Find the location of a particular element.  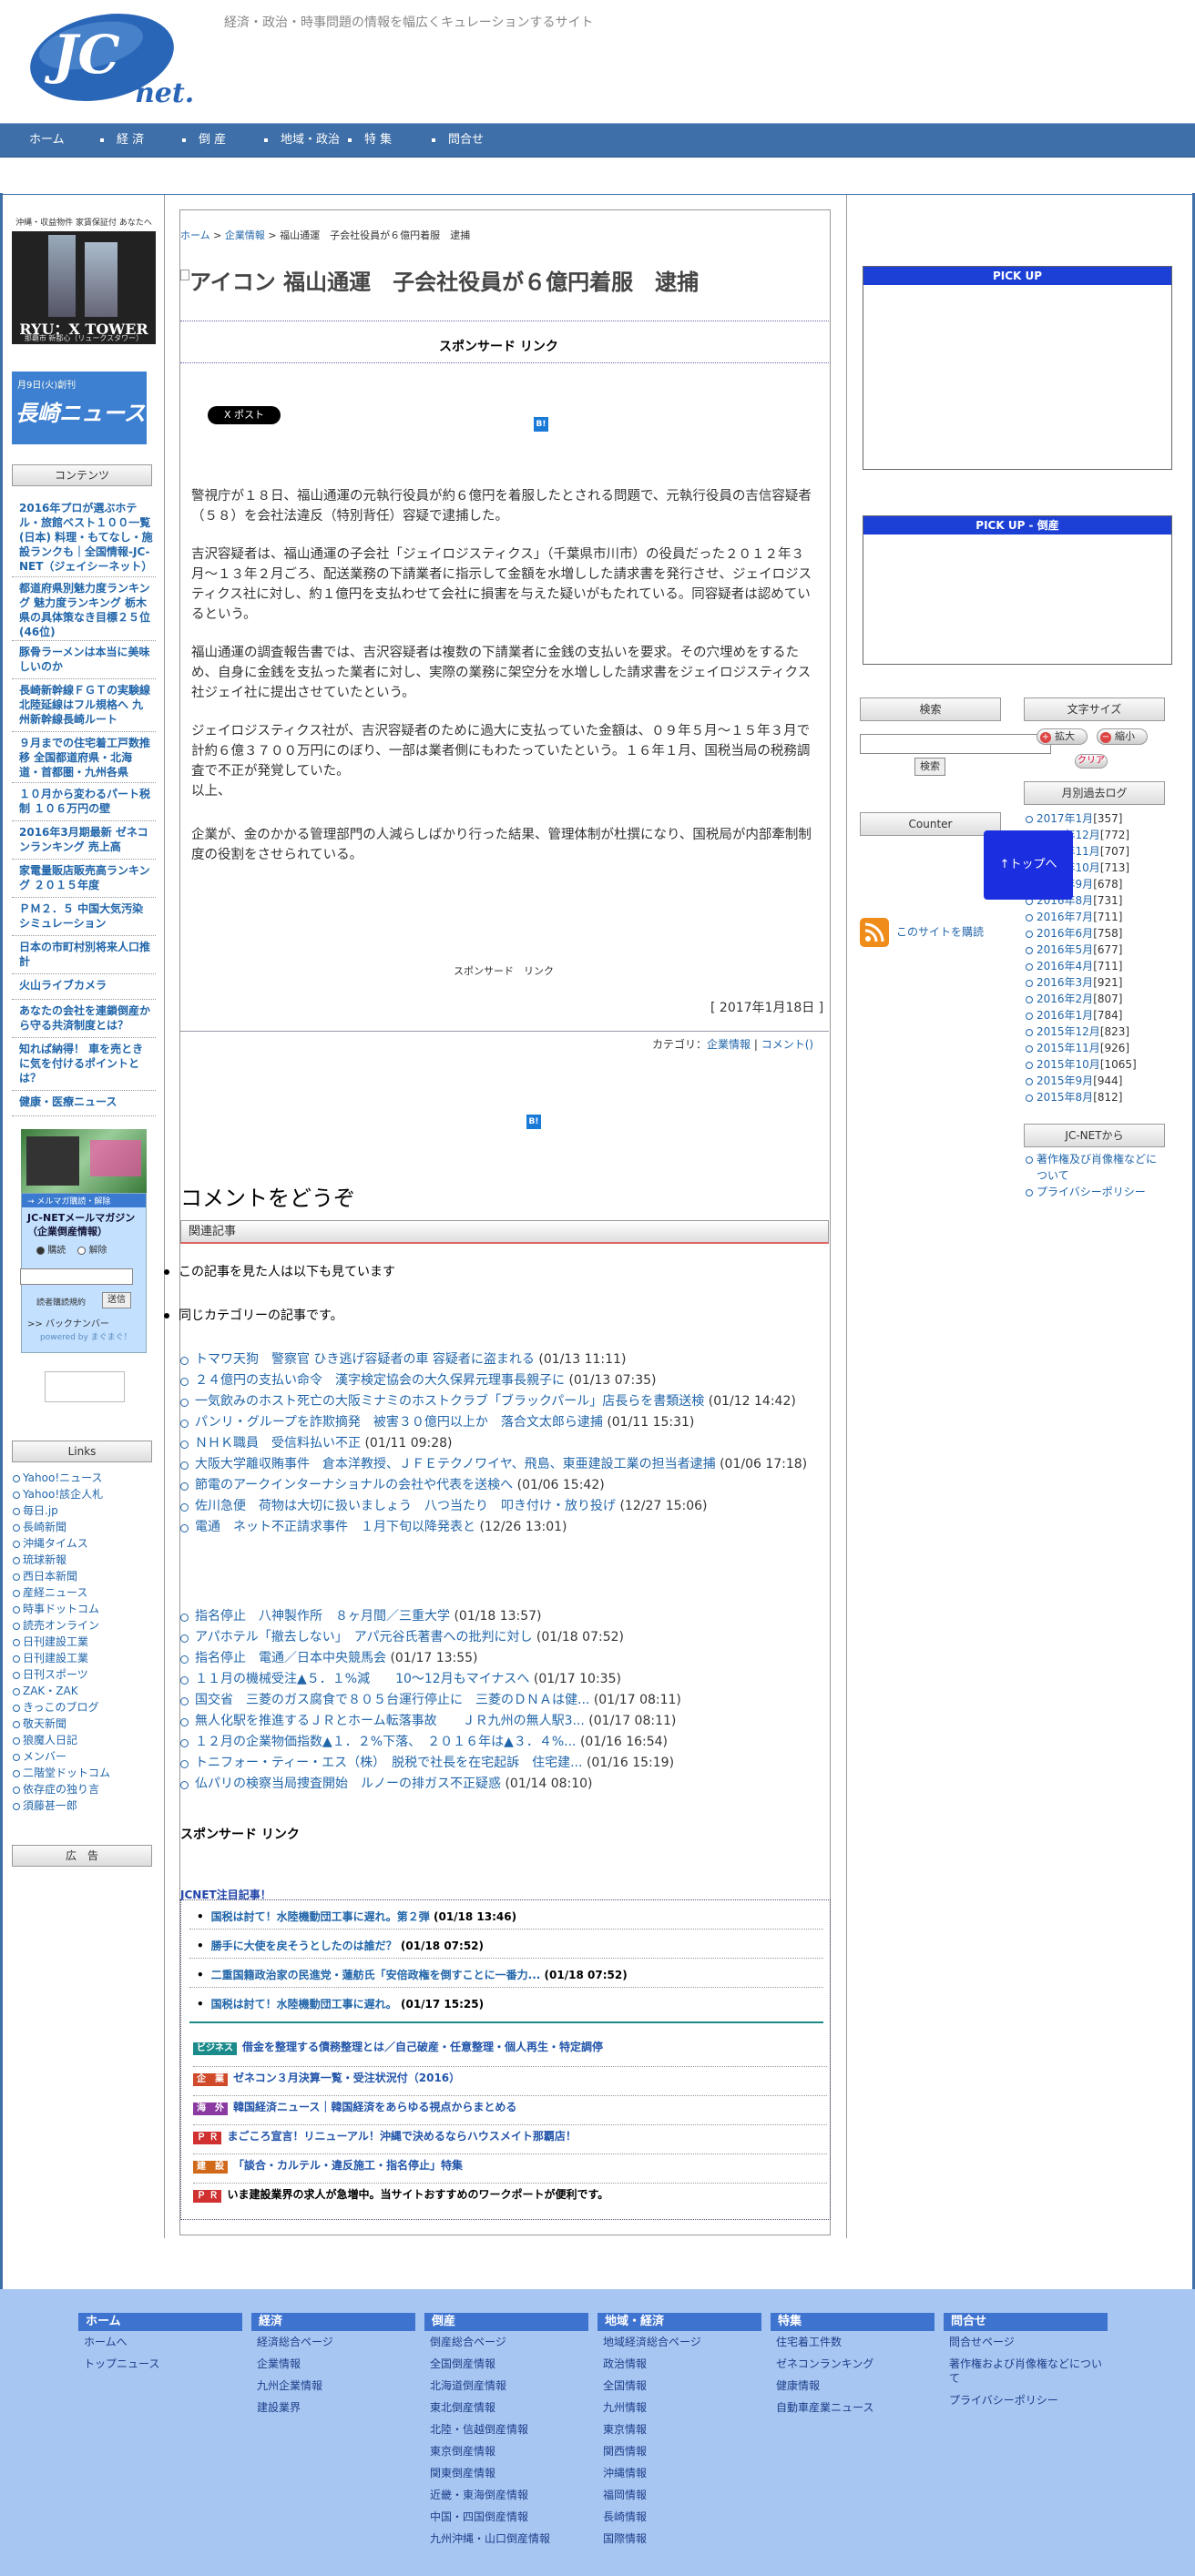

footer-link: 企業情報 is located at coordinates (333, 2364).